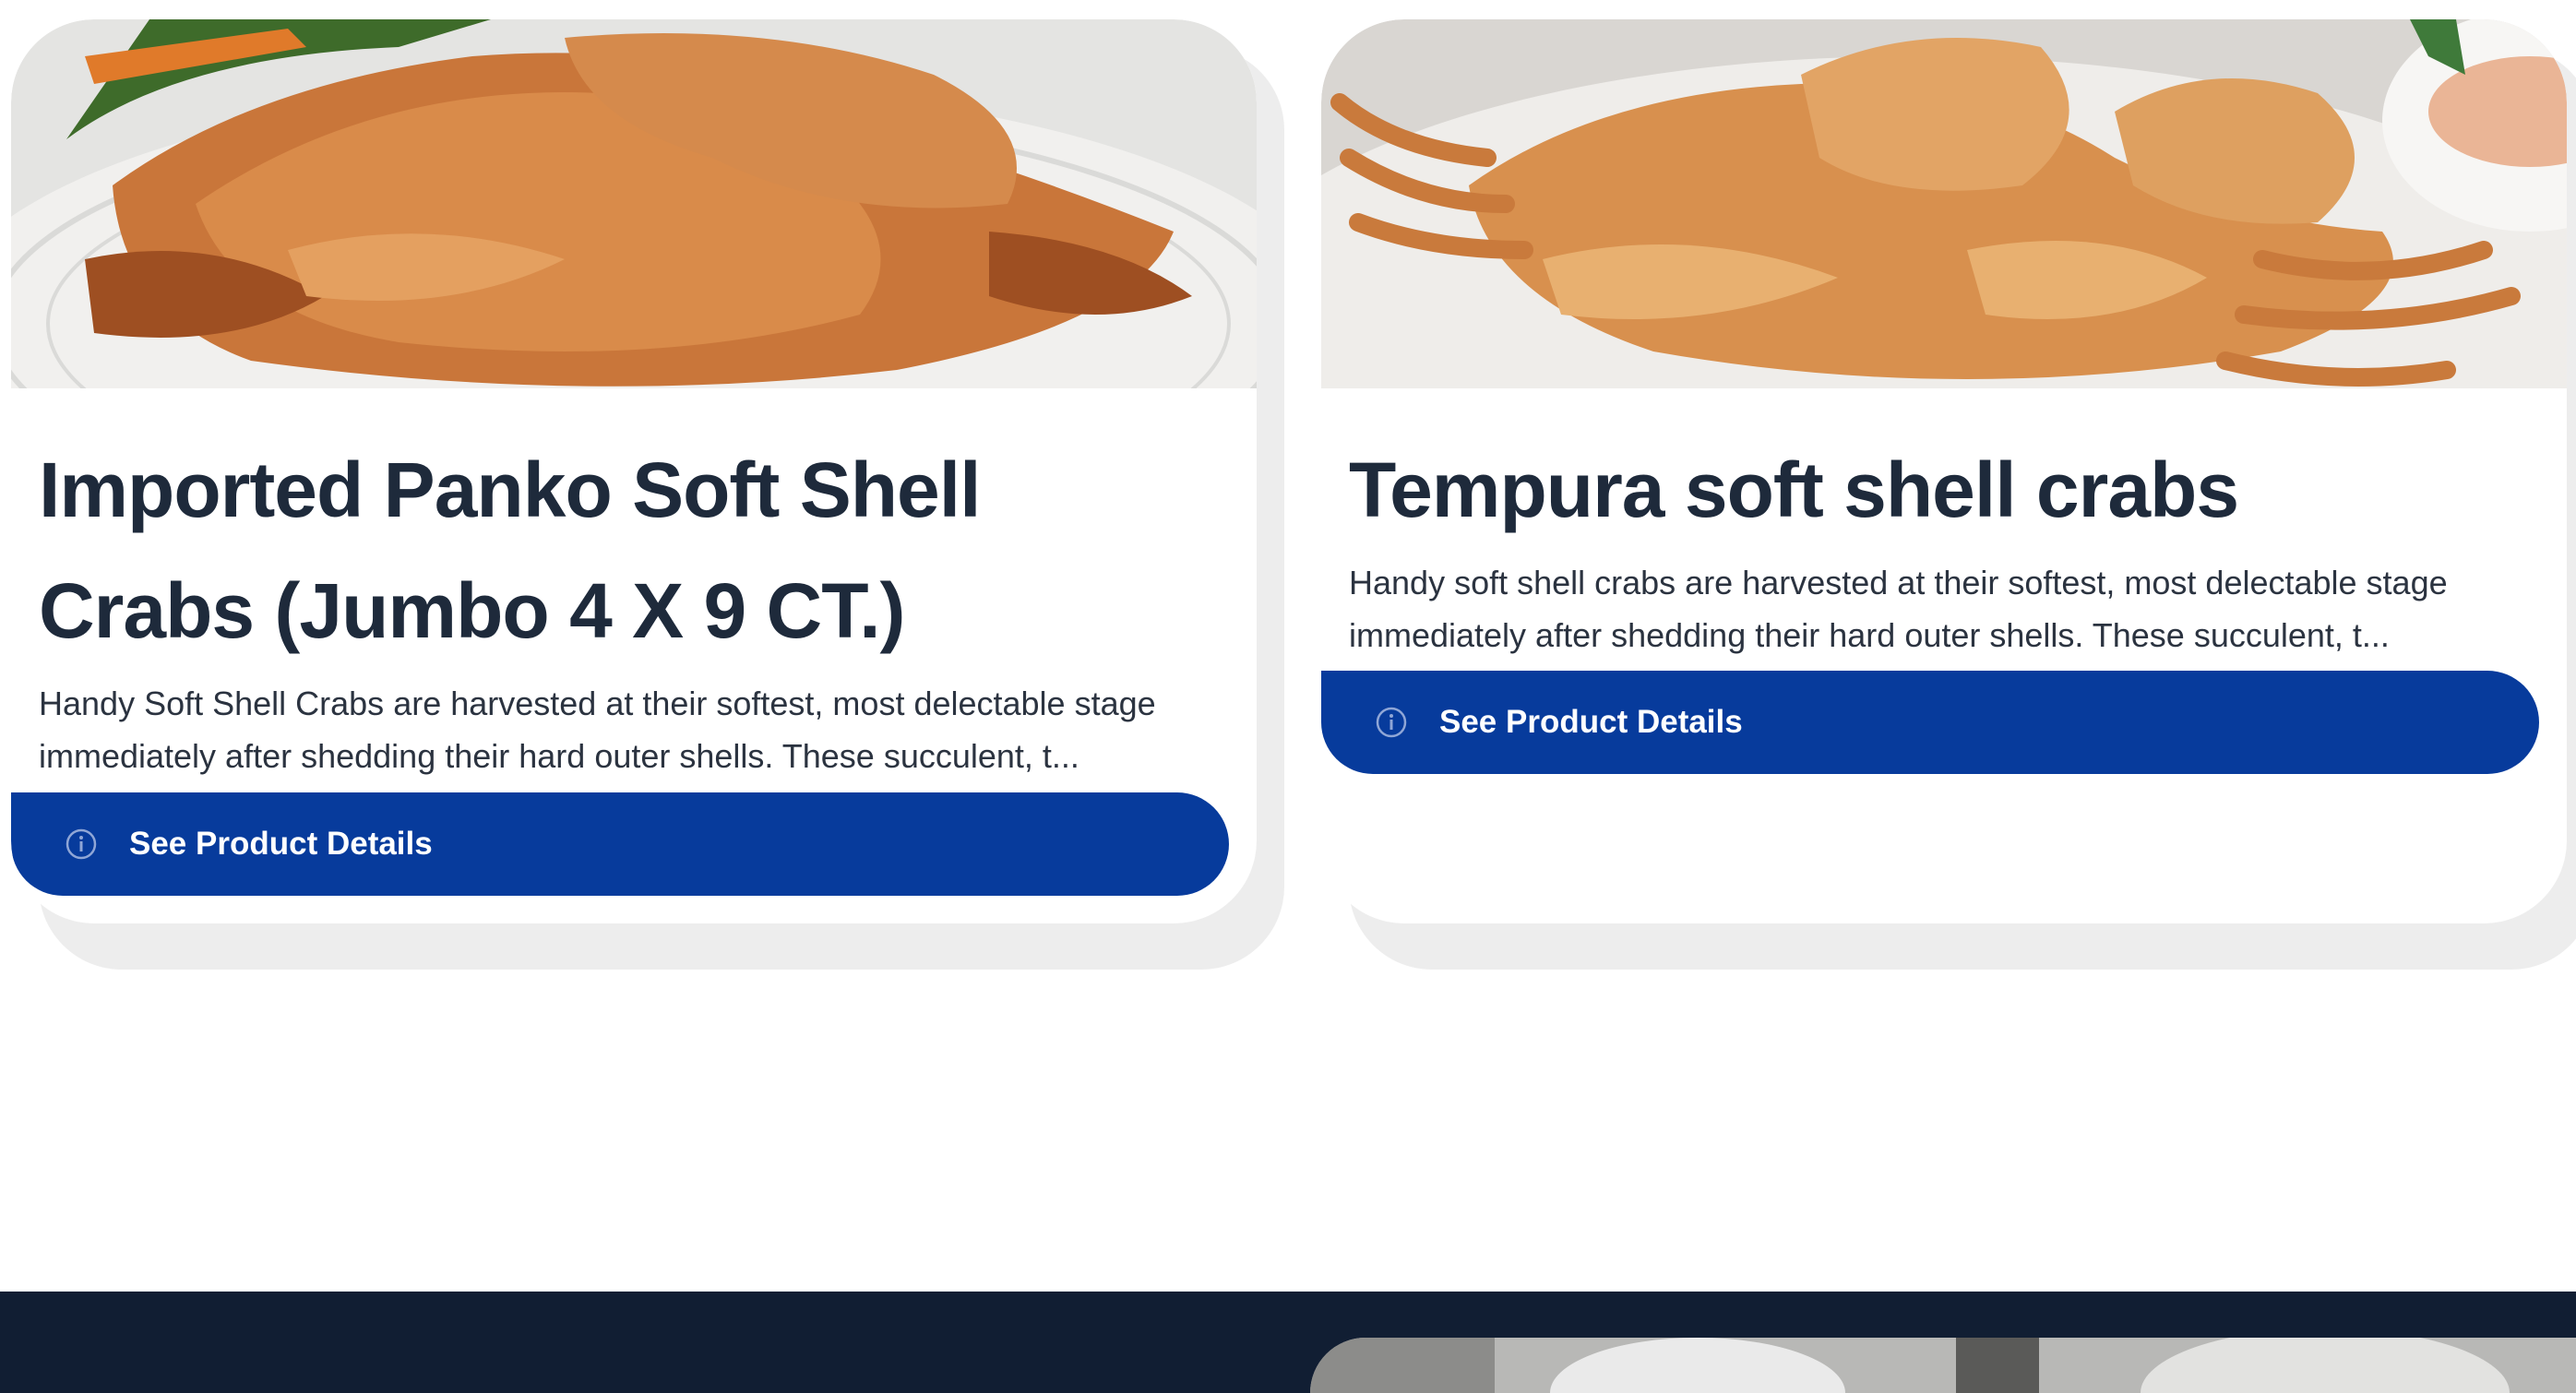  What do you see at coordinates (634, 203) in the screenshot?
I see `panko-crab-photo` at bounding box center [634, 203].